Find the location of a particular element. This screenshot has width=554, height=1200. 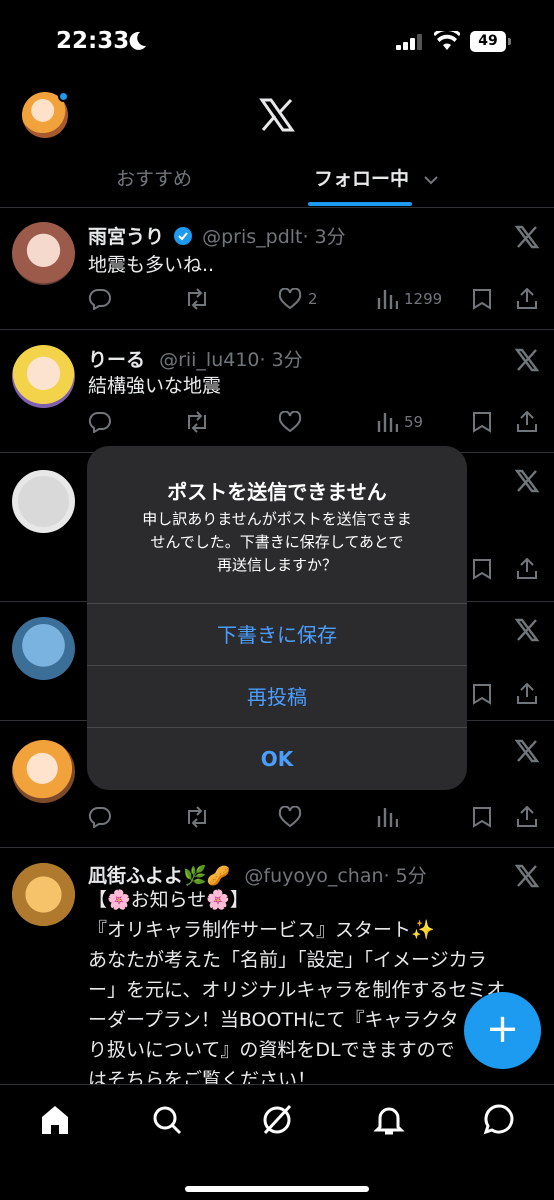

post-actions: 59 is located at coordinates (314, 422).